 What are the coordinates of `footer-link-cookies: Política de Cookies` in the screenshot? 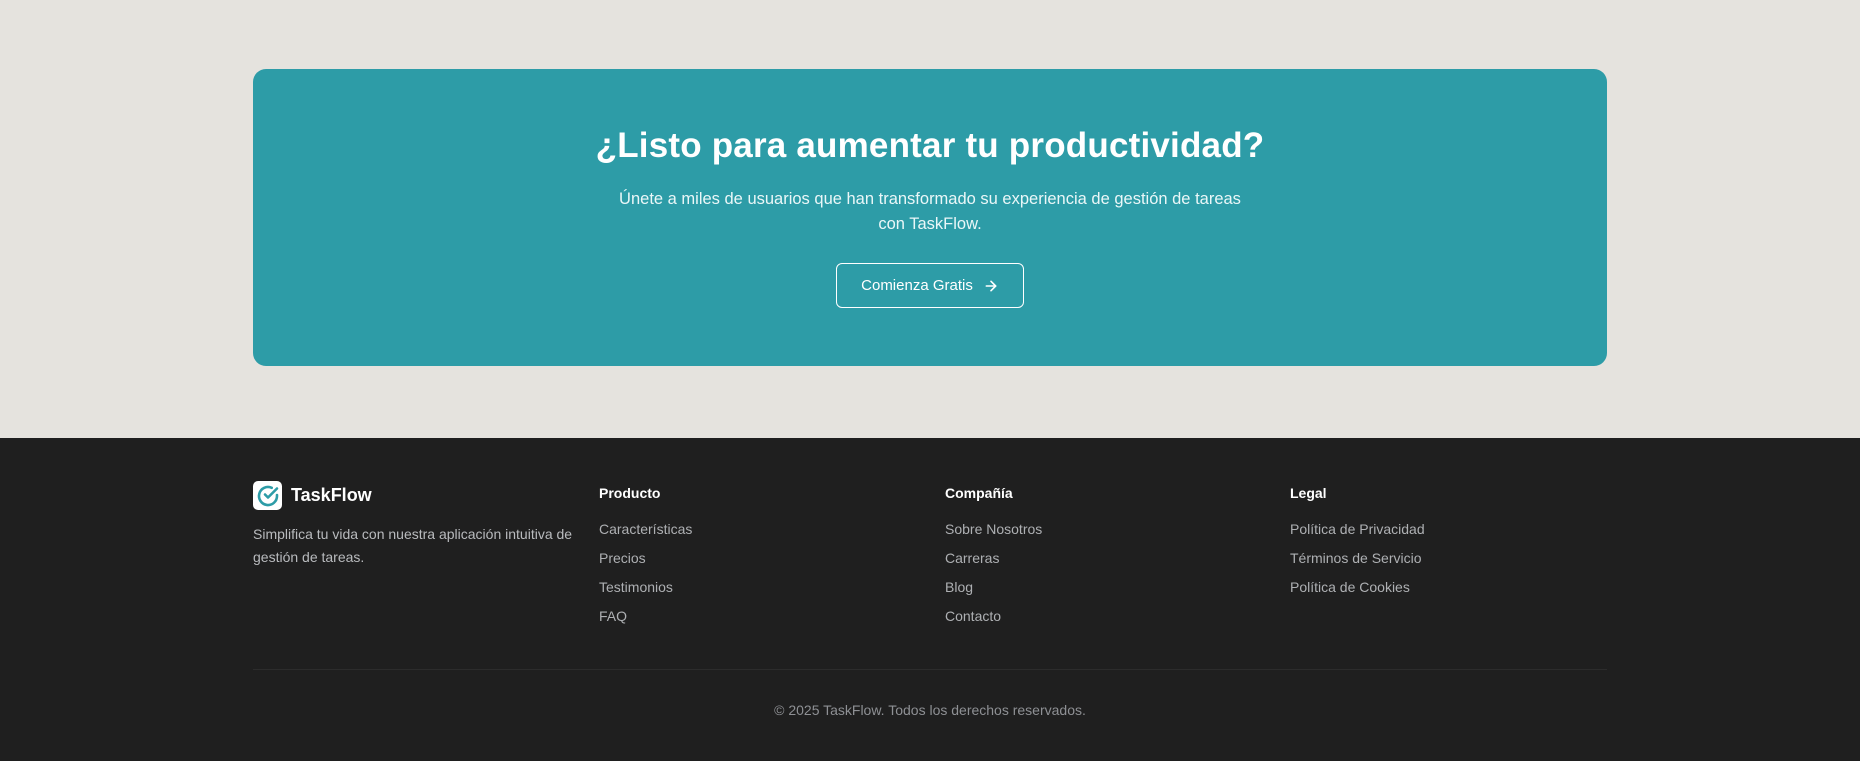 It's located at (1357, 593).